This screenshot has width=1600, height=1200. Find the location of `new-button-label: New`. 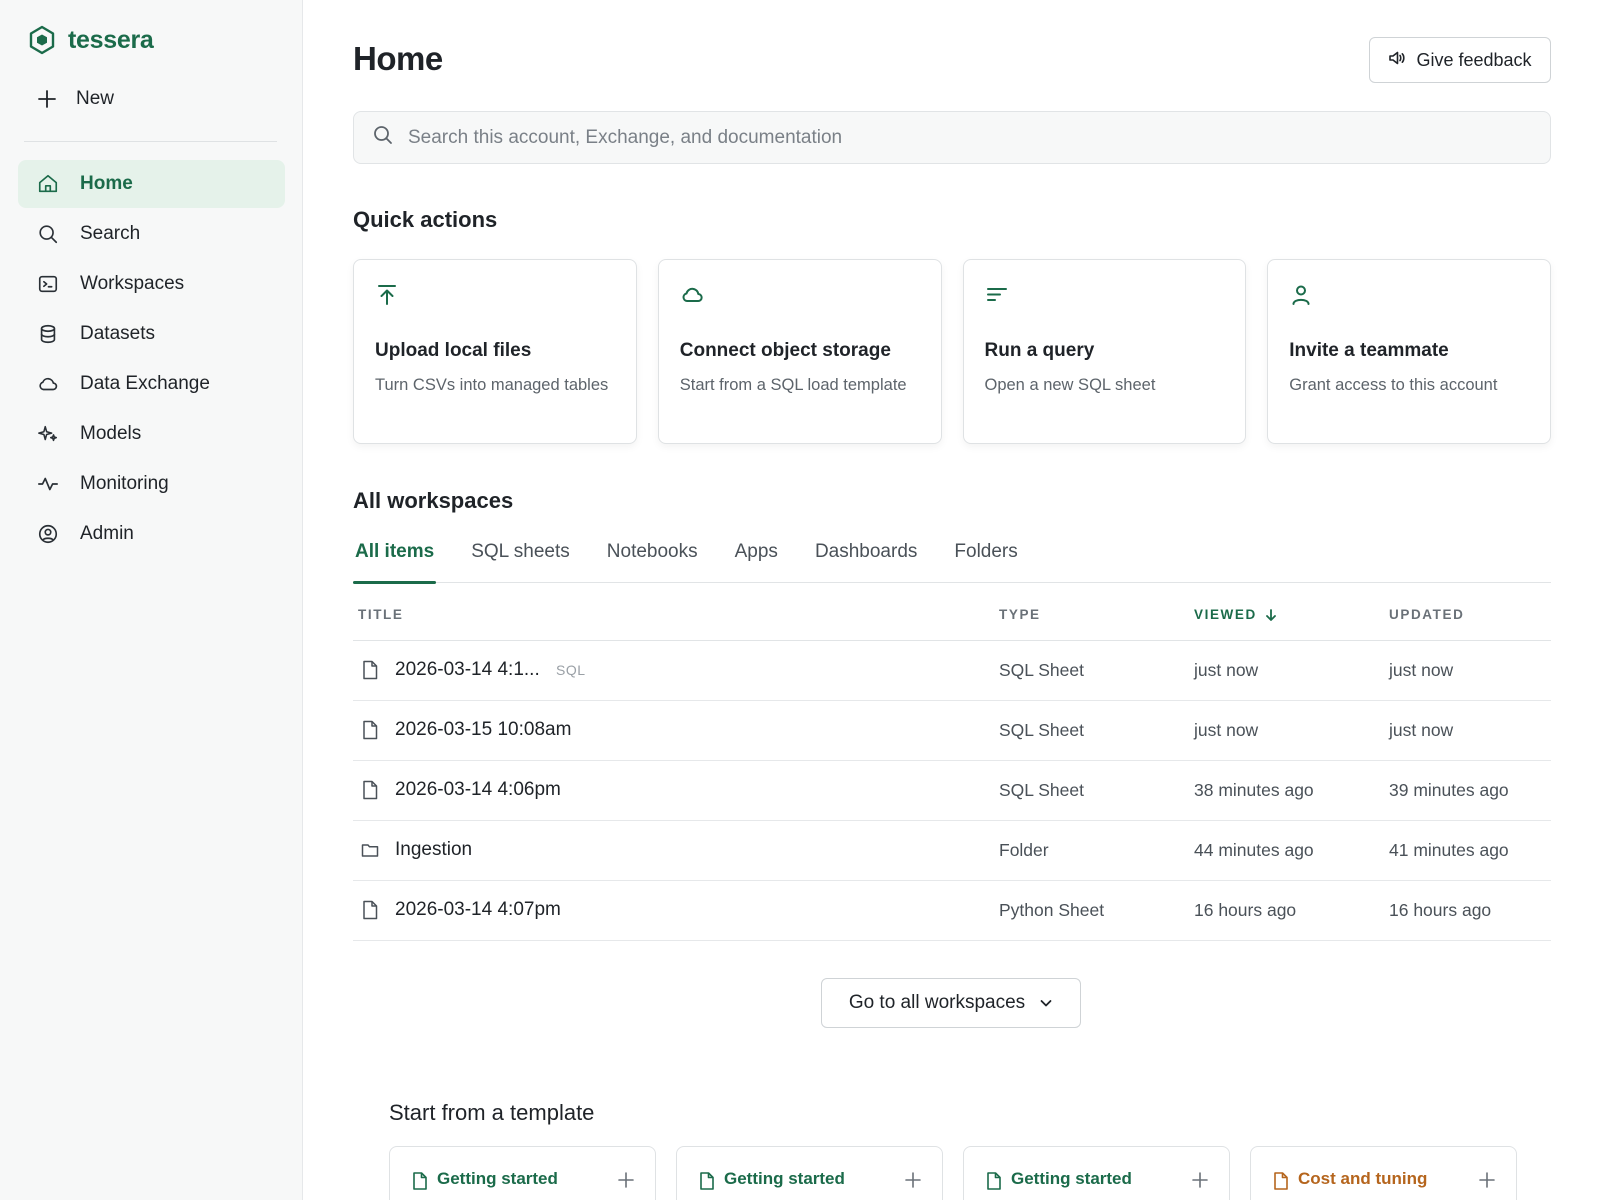

new-button-label: New is located at coordinates (95, 98).